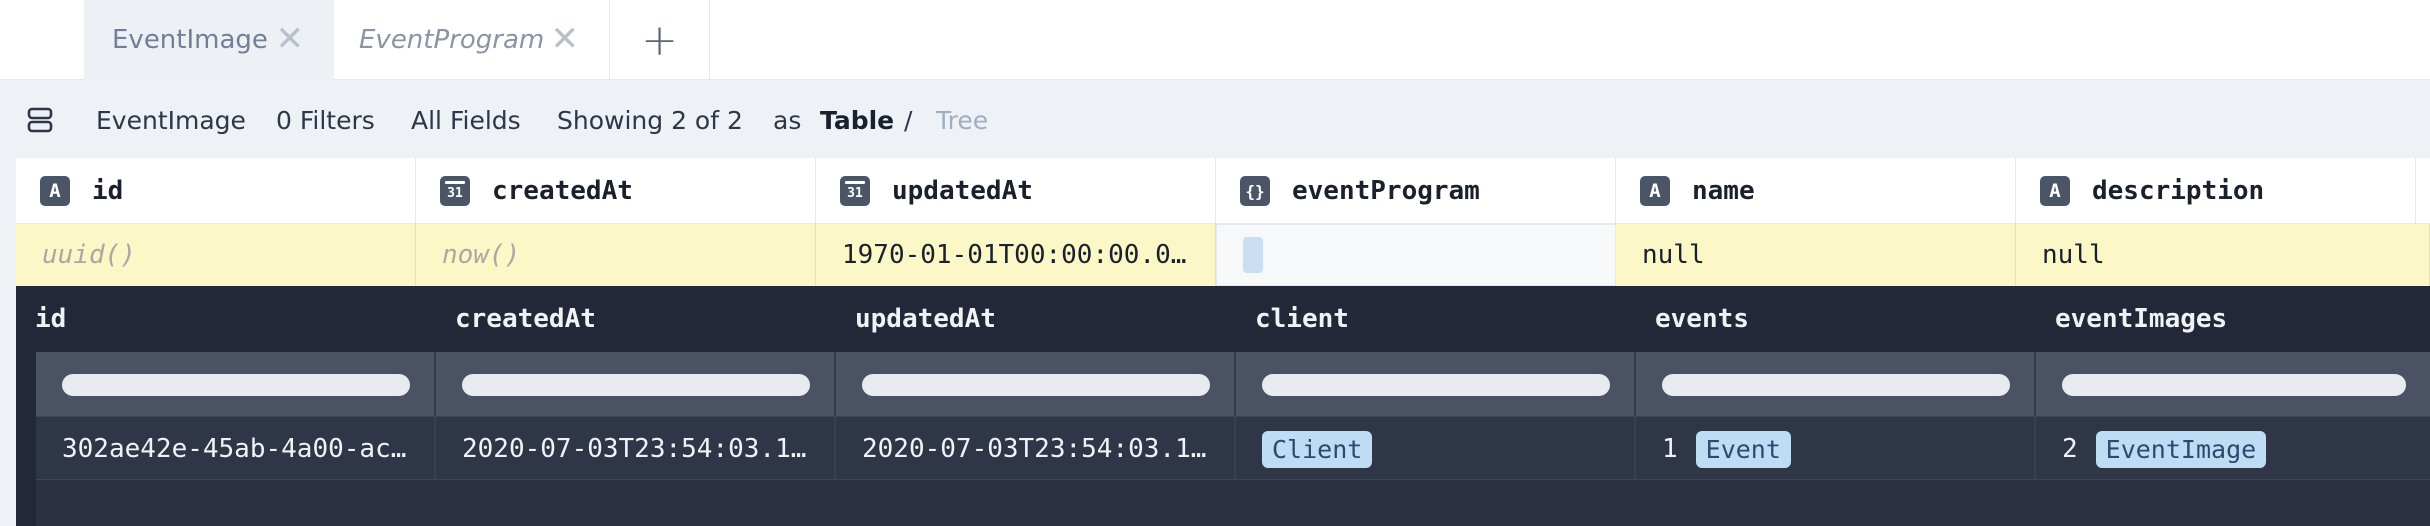 The height and width of the screenshot is (526, 2430). I want to click on relation-column-updatedat: updatedAt, so click(1036, 319).